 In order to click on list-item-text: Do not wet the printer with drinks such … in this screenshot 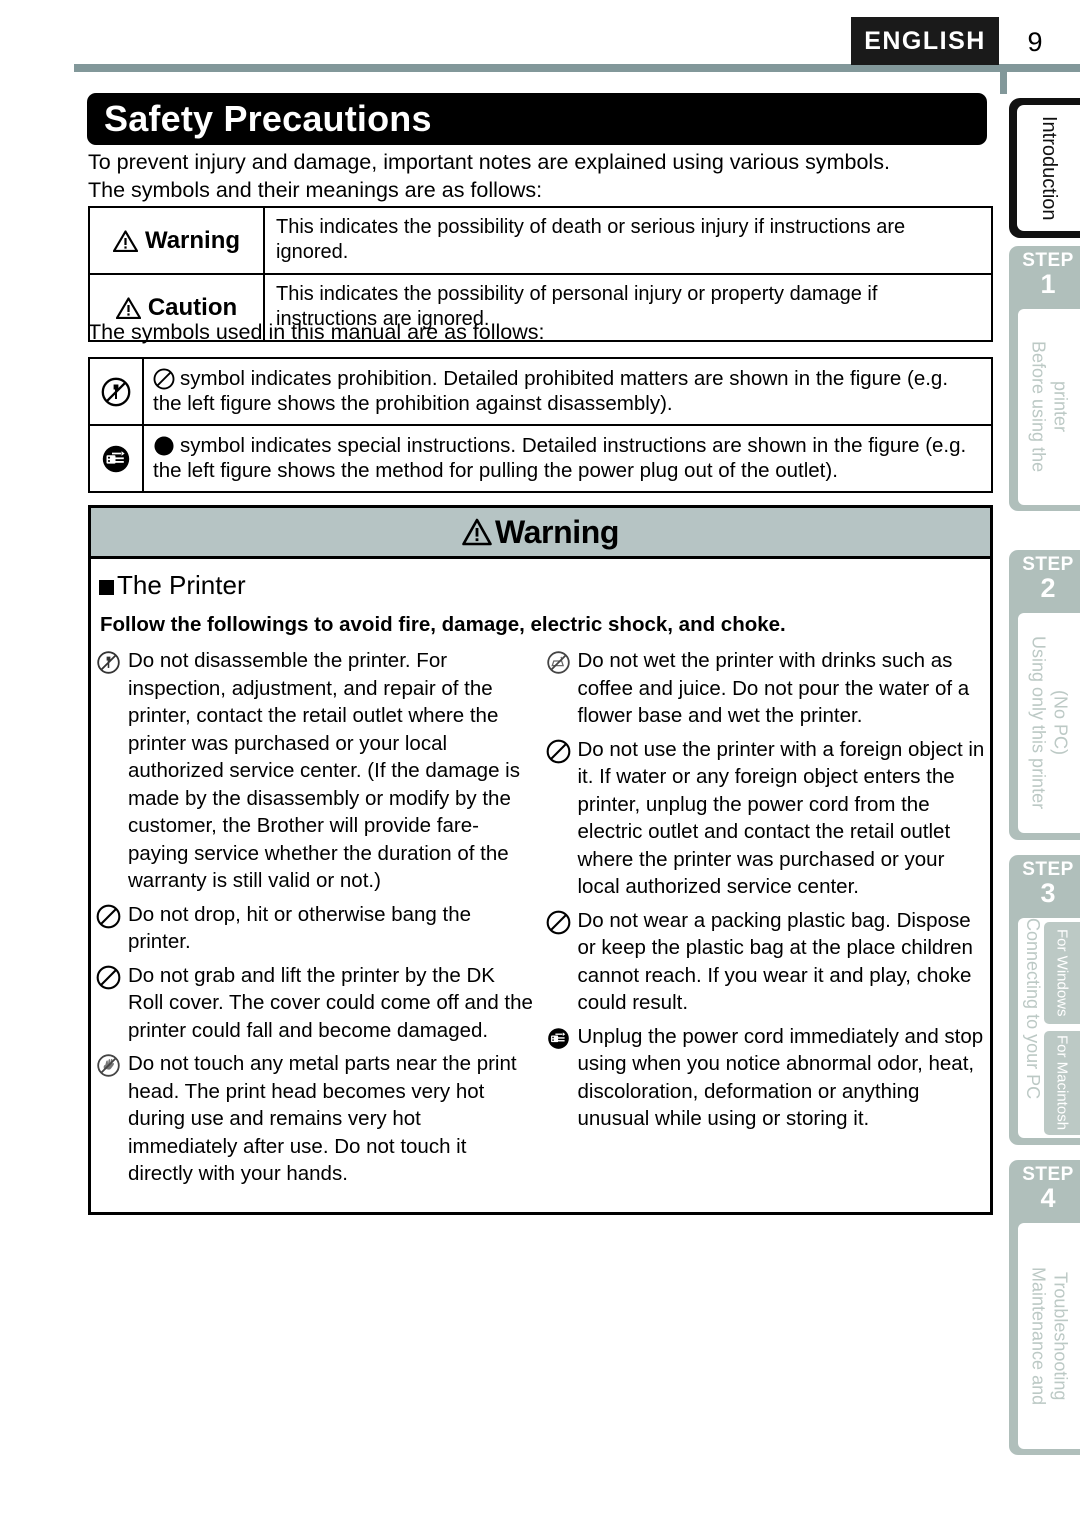, I will do `click(773, 688)`.